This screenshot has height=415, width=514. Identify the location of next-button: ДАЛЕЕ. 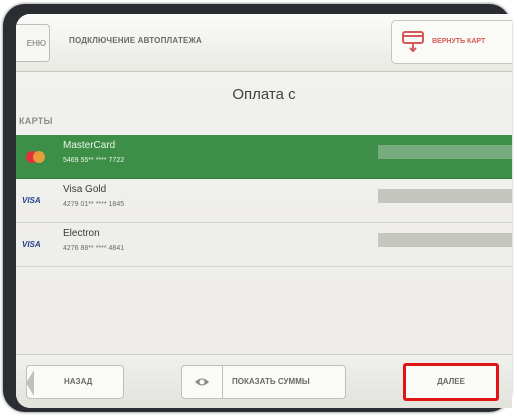
(451, 382).